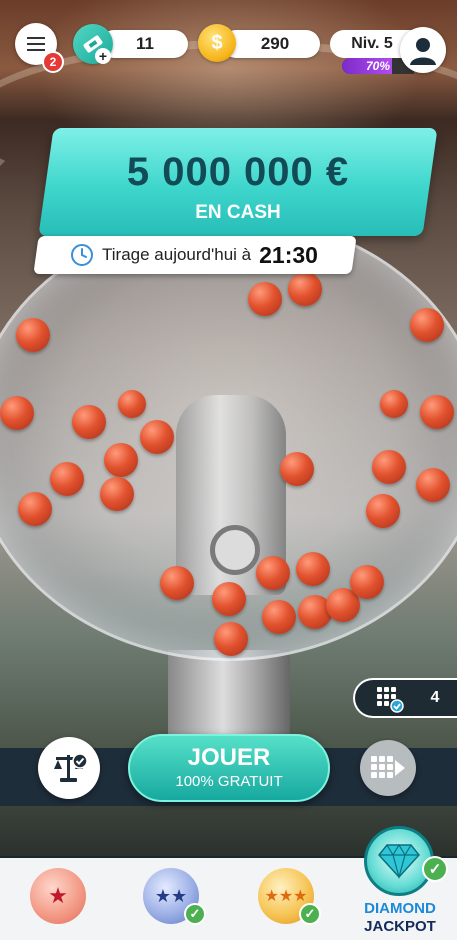  What do you see at coordinates (36, 44) in the screenshot?
I see `hamburger-icon` at bounding box center [36, 44].